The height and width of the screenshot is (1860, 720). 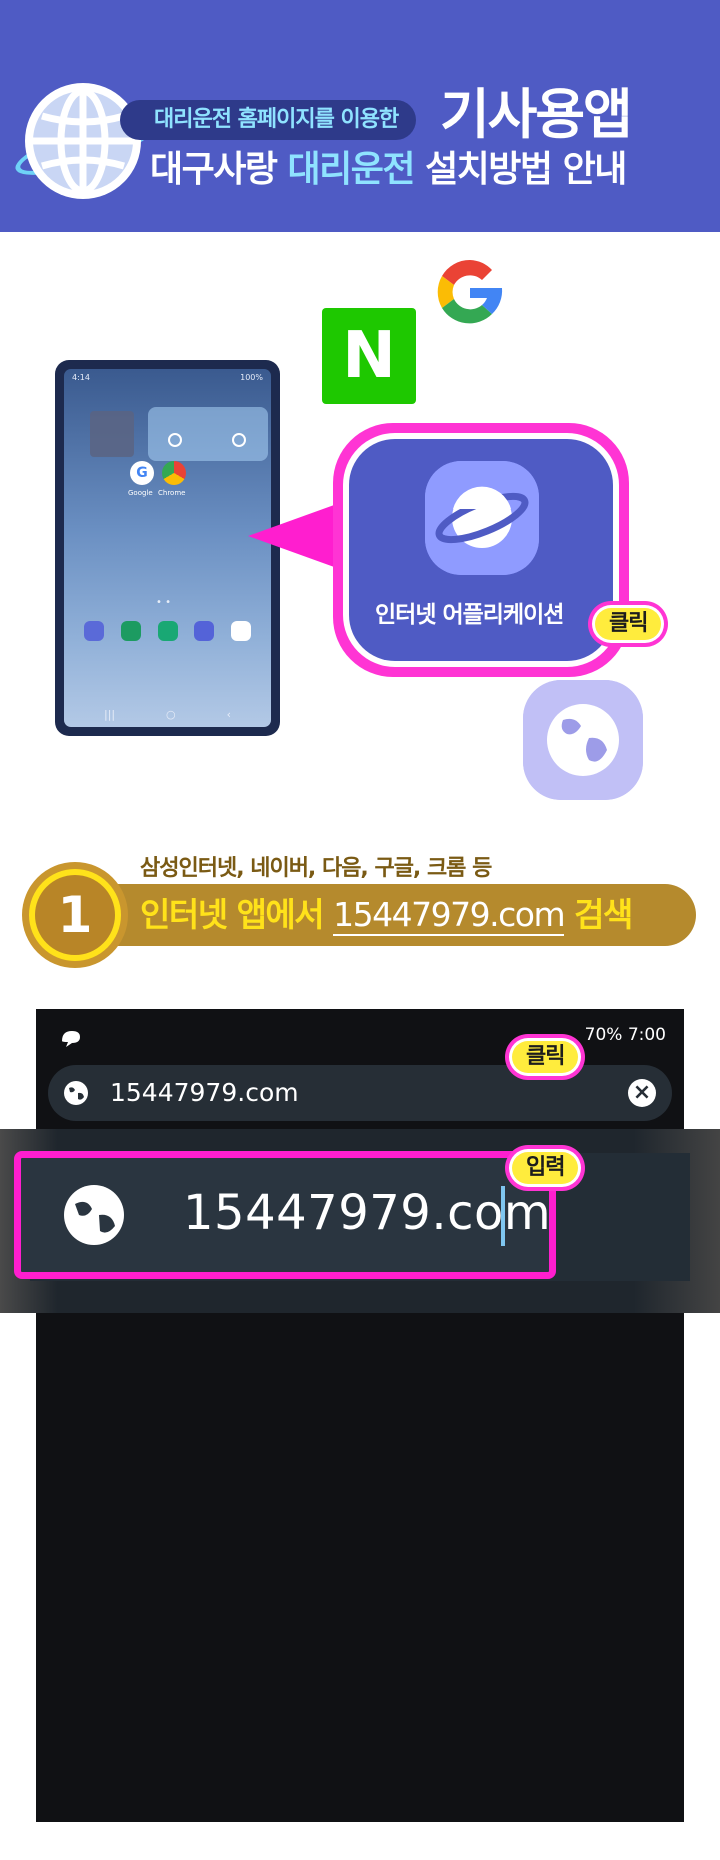 I want to click on back-icon: ‹, so click(x=229, y=714).